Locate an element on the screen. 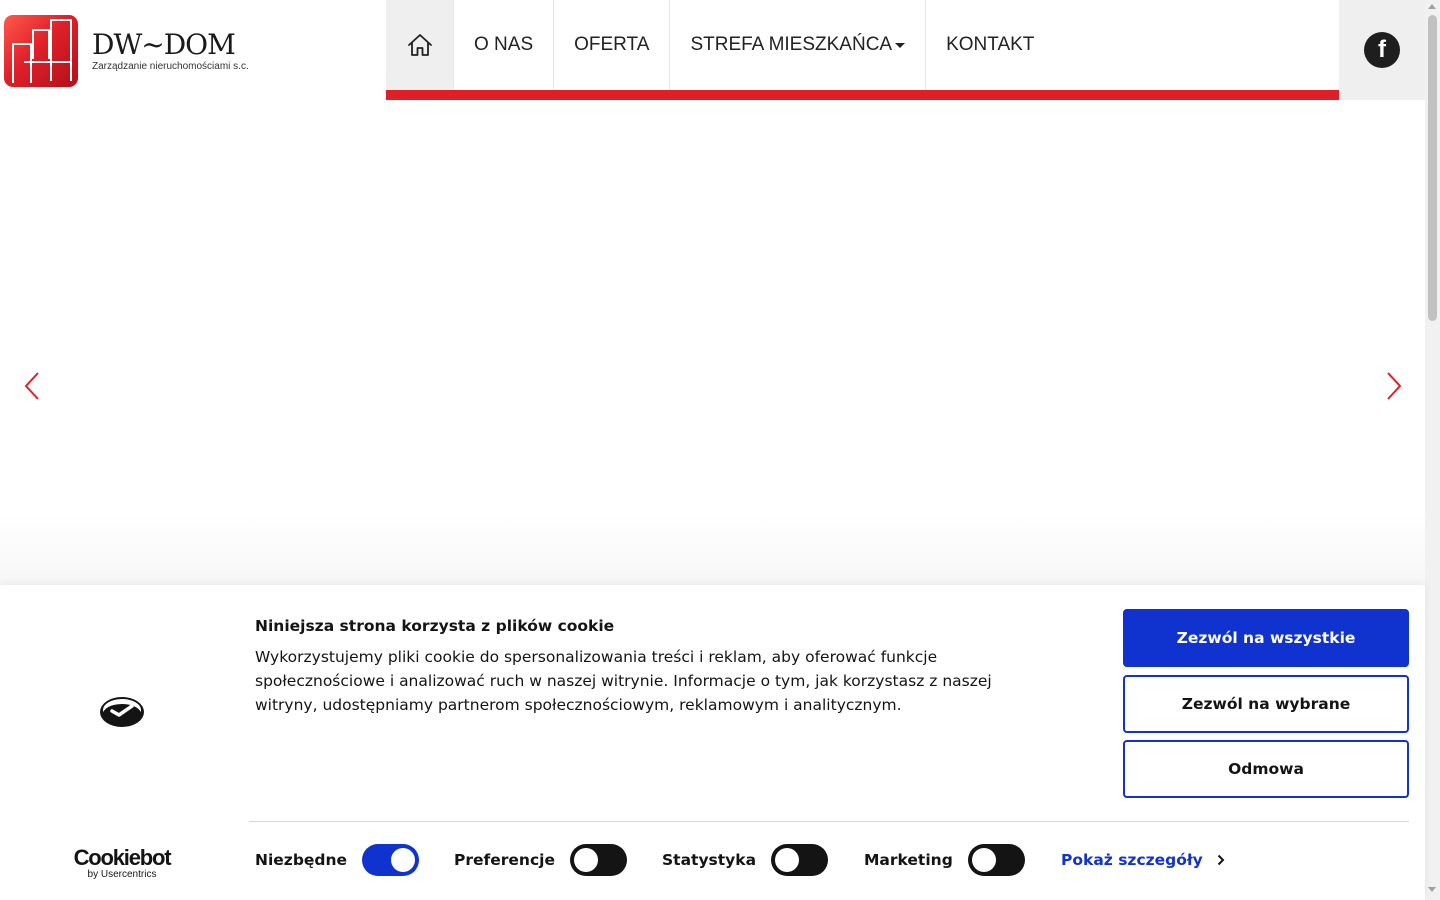 This screenshot has height=900, width=1440. nav-item-label: KONTAKT is located at coordinates (990, 44).